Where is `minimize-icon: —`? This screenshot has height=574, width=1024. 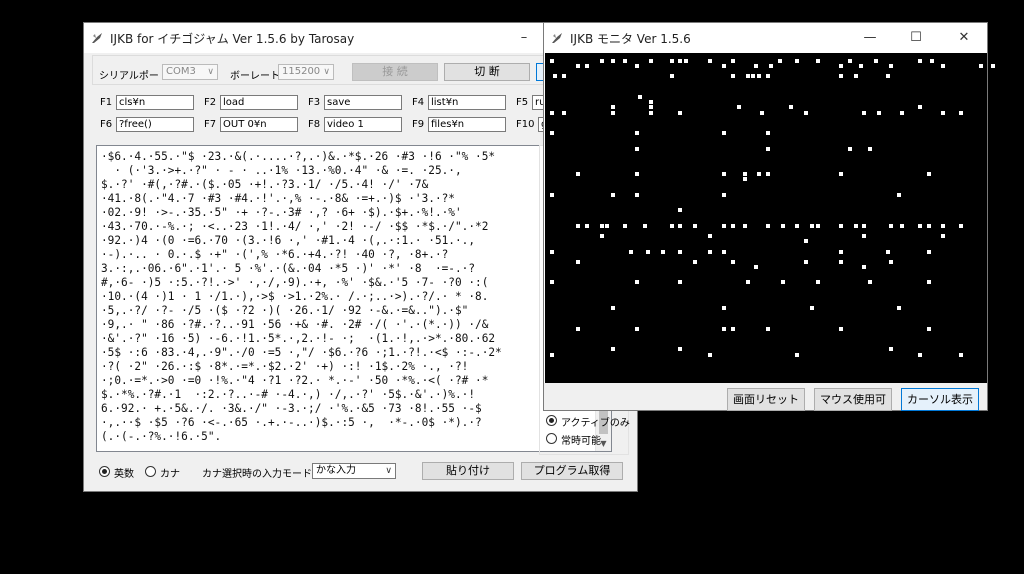
minimize-icon: — is located at coordinates (870, 38).